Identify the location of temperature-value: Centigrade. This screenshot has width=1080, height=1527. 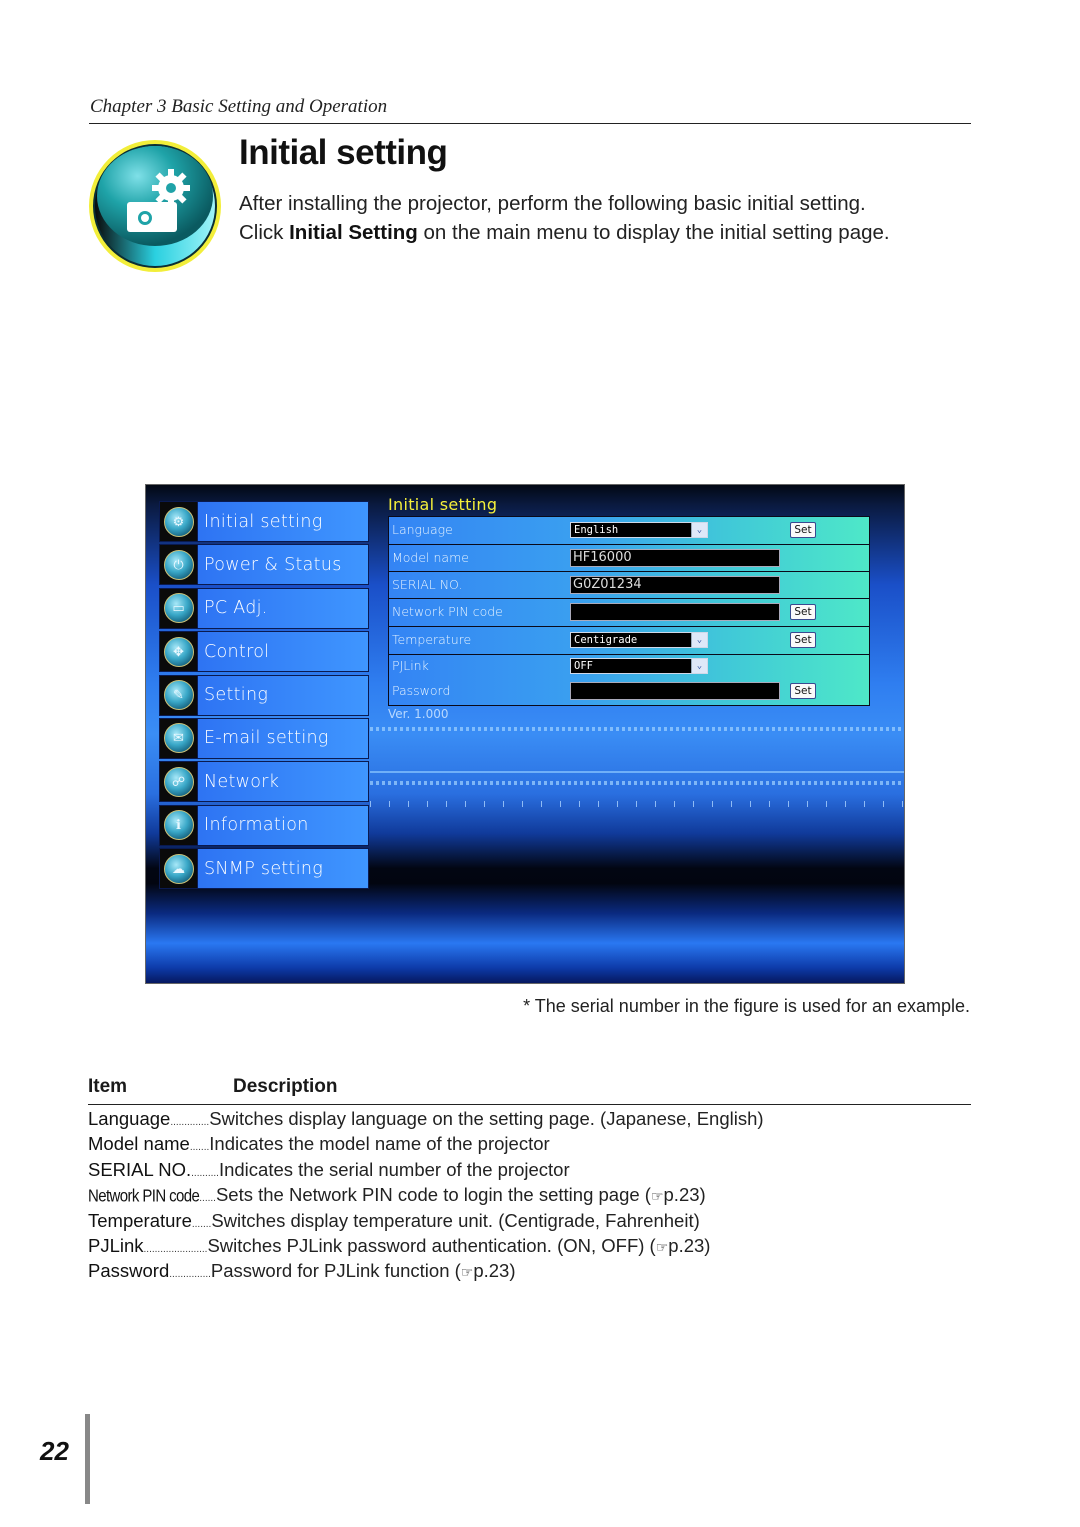
(606, 640).